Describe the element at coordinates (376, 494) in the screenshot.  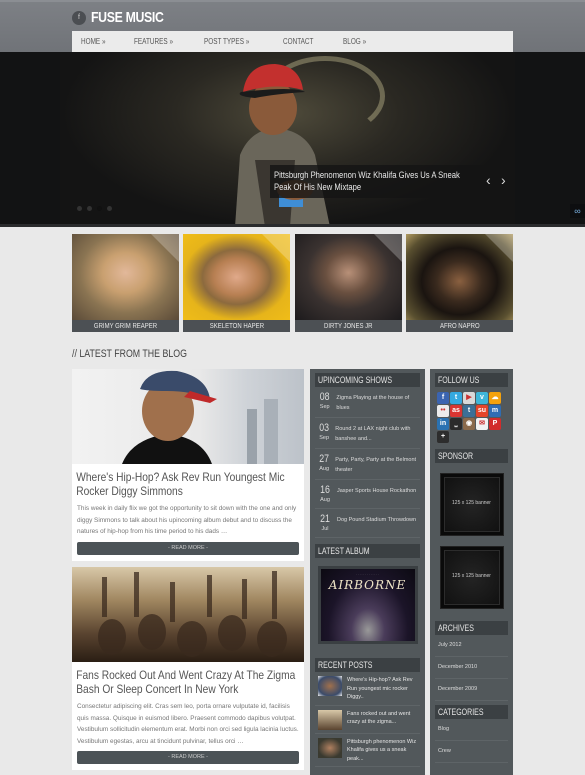
I see `show-title: Jasper Sports House Rockathon` at that location.